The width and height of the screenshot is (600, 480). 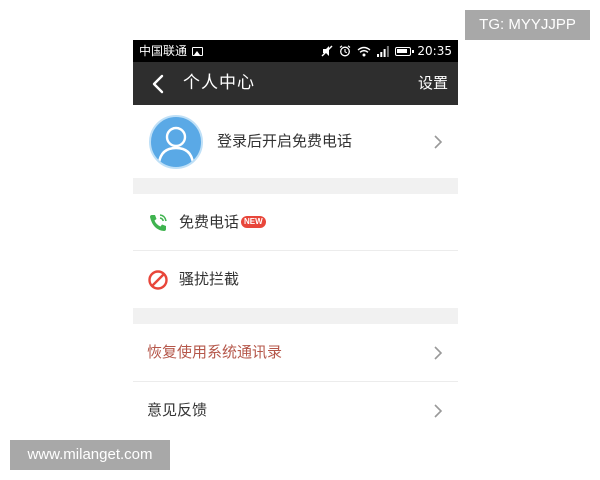 What do you see at coordinates (219, 83) in the screenshot?
I see `page-title: 个人中心` at bounding box center [219, 83].